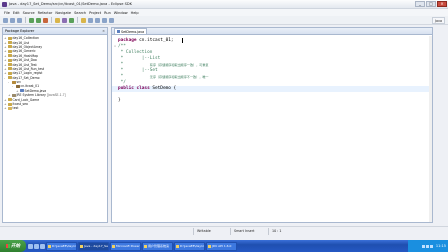 This screenshot has width=448, height=252. What do you see at coordinates (19, 31) in the screenshot?
I see `package-explorer-title: Package Explorer` at bounding box center [19, 31].